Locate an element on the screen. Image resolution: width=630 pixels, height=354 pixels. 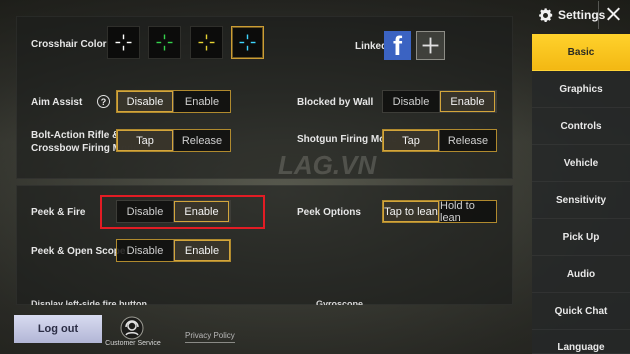
close-icon is located at coordinates (613, 14).